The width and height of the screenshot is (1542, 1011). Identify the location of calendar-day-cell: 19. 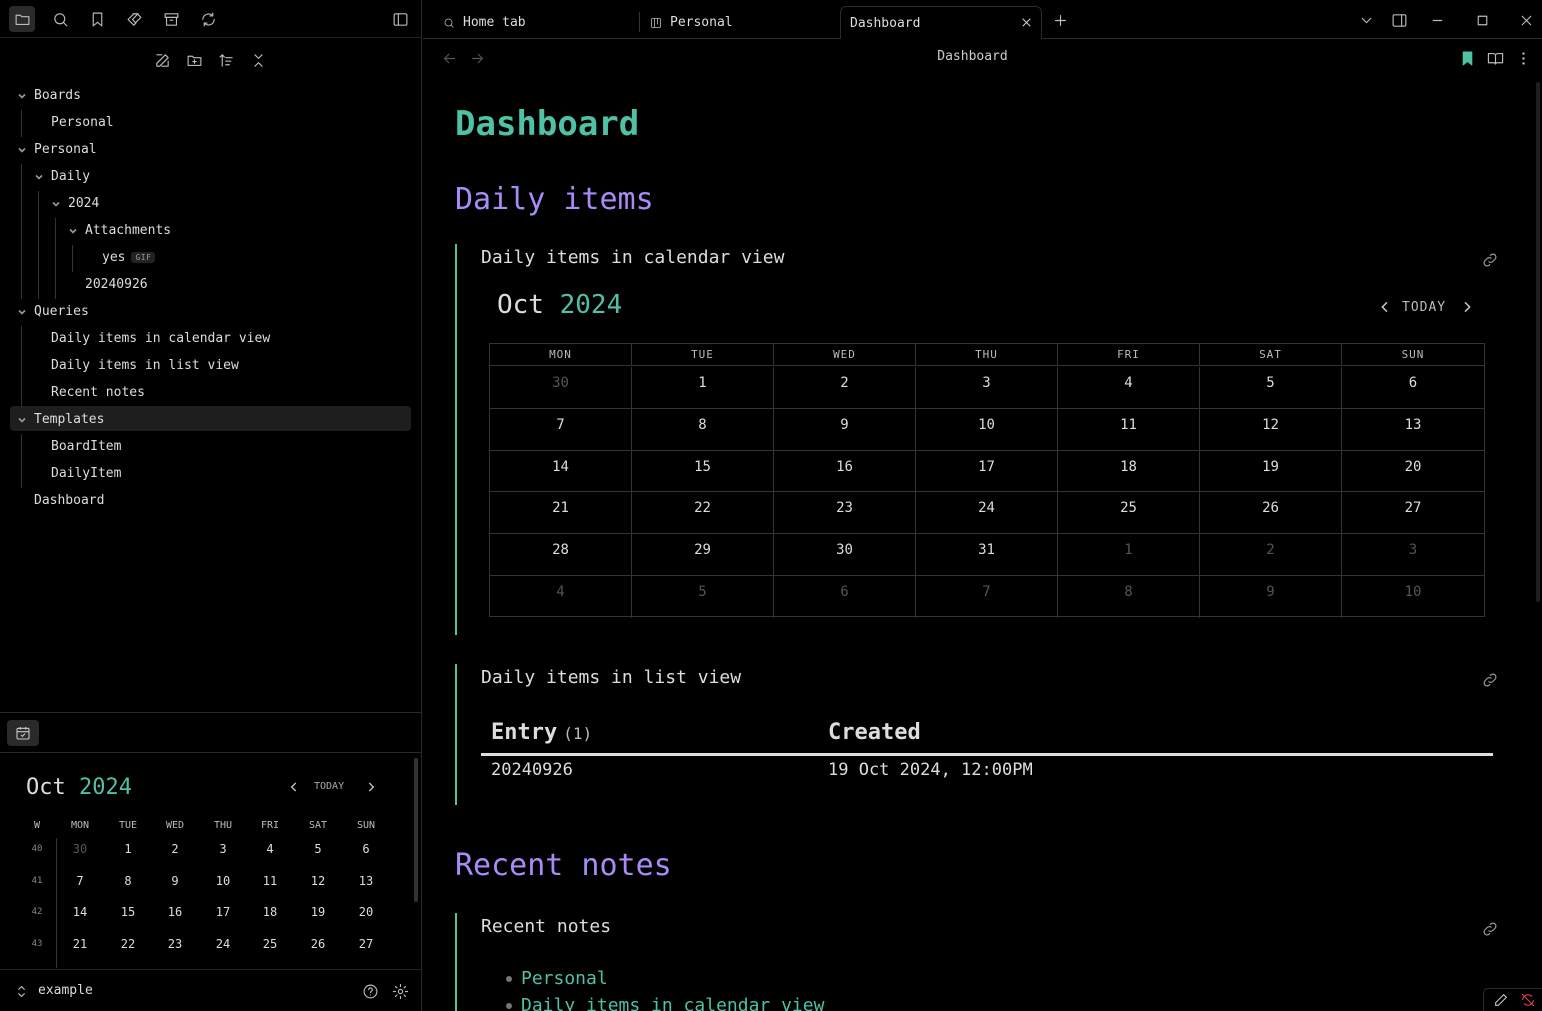
(1271, 471).